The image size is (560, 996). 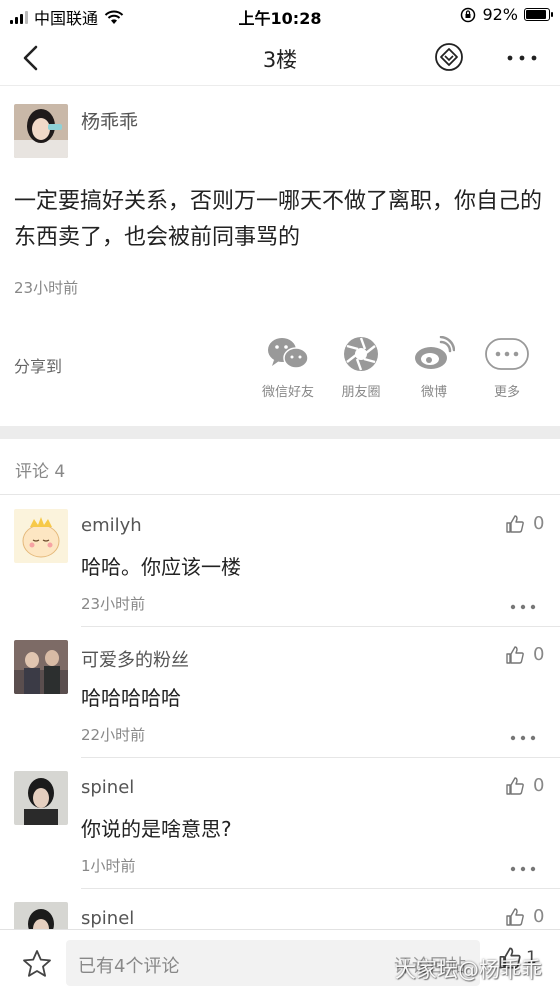 I want to click on favorite-star-icon, so click(x=37, y=964).